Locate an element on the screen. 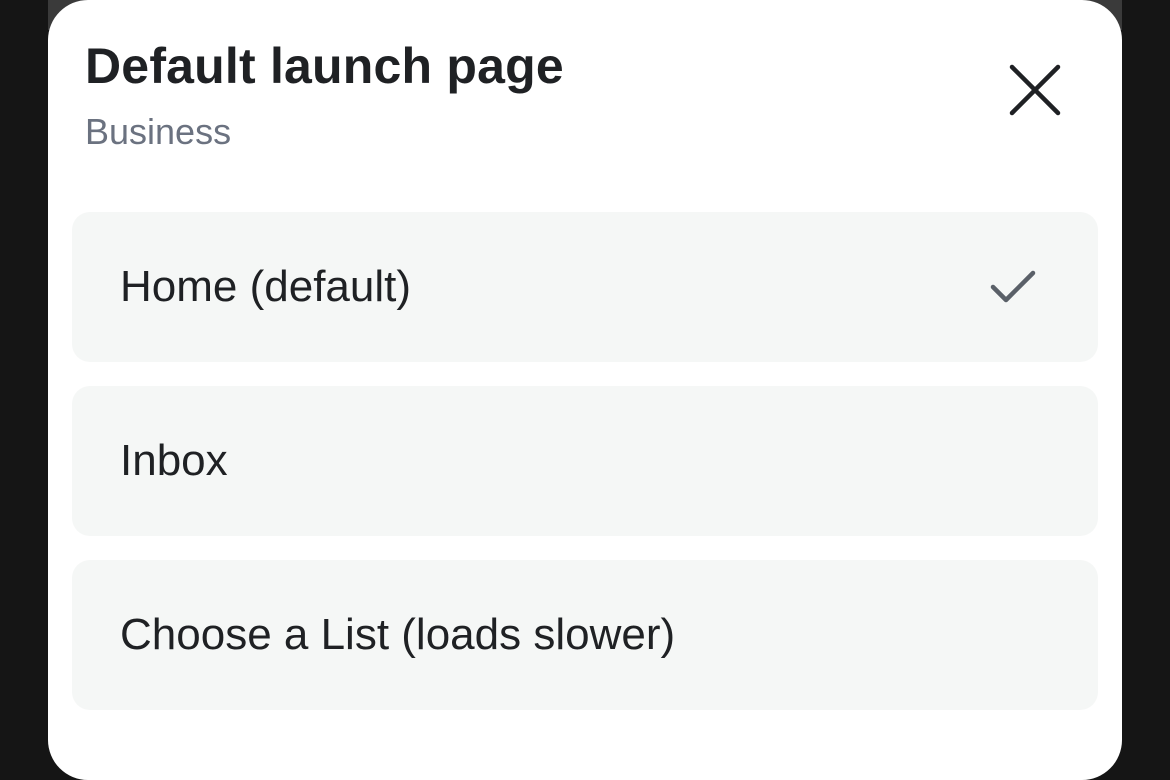  option-label: Home (default) is located at coordinates (266, 286).